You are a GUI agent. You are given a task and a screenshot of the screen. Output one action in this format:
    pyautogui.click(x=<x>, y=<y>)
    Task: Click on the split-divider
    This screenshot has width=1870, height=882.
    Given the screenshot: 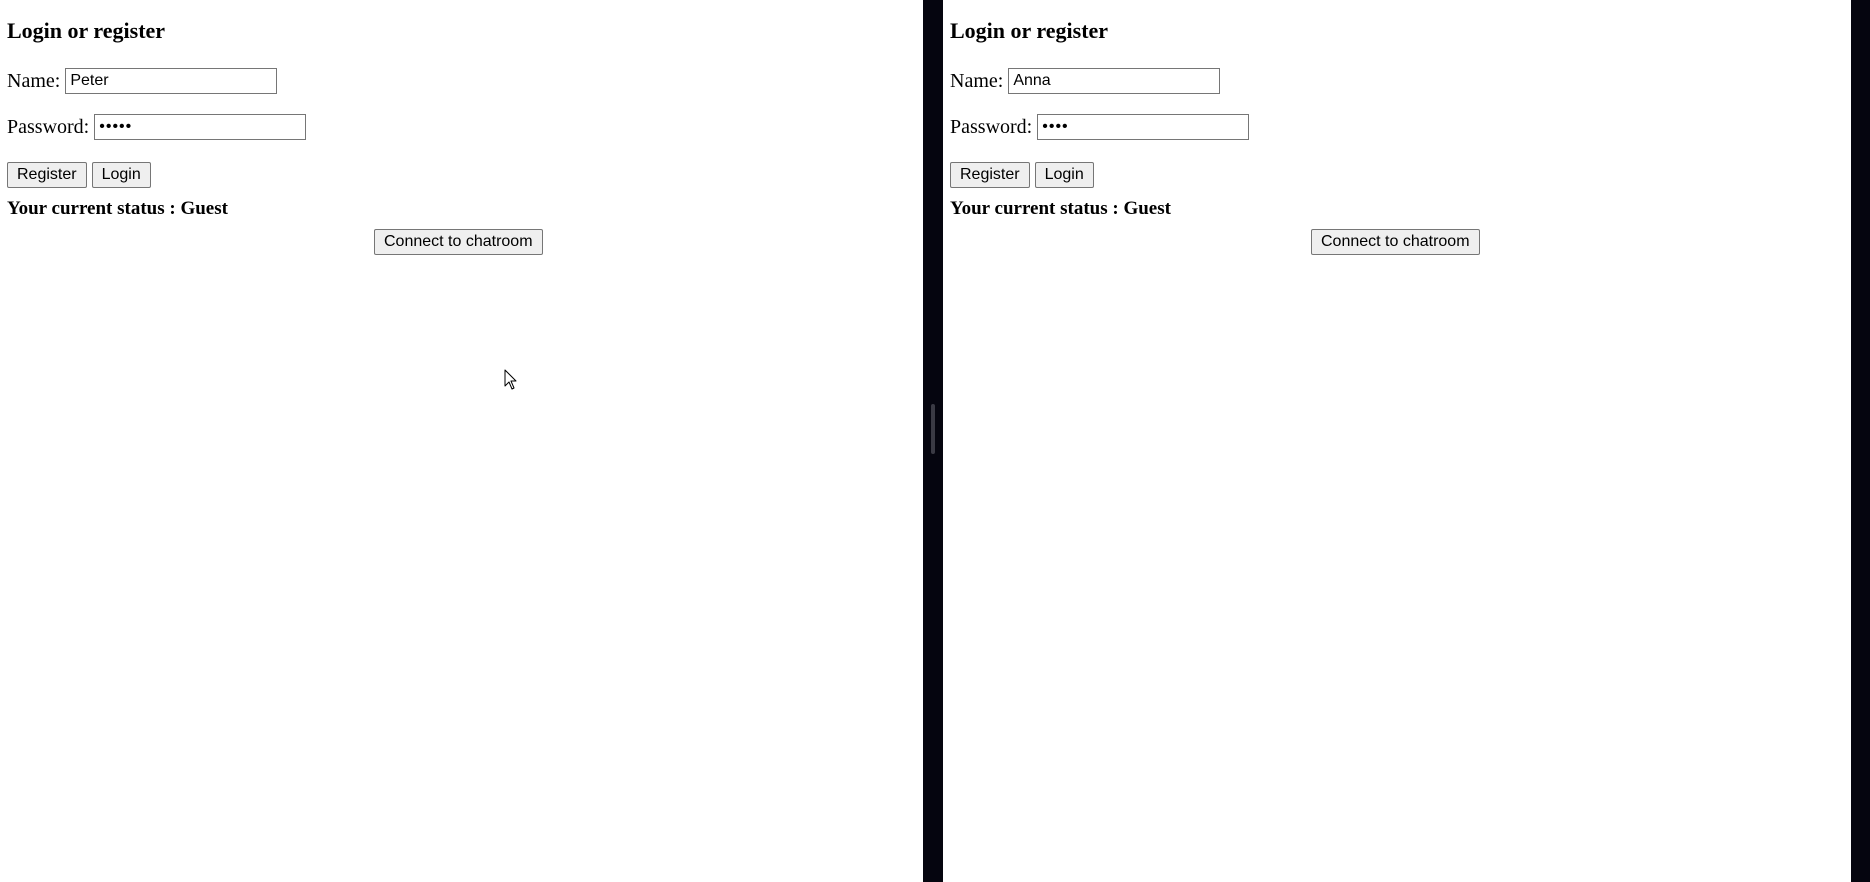 What is the action you would take?
    pyautogui.click(x=933, y=441)
    